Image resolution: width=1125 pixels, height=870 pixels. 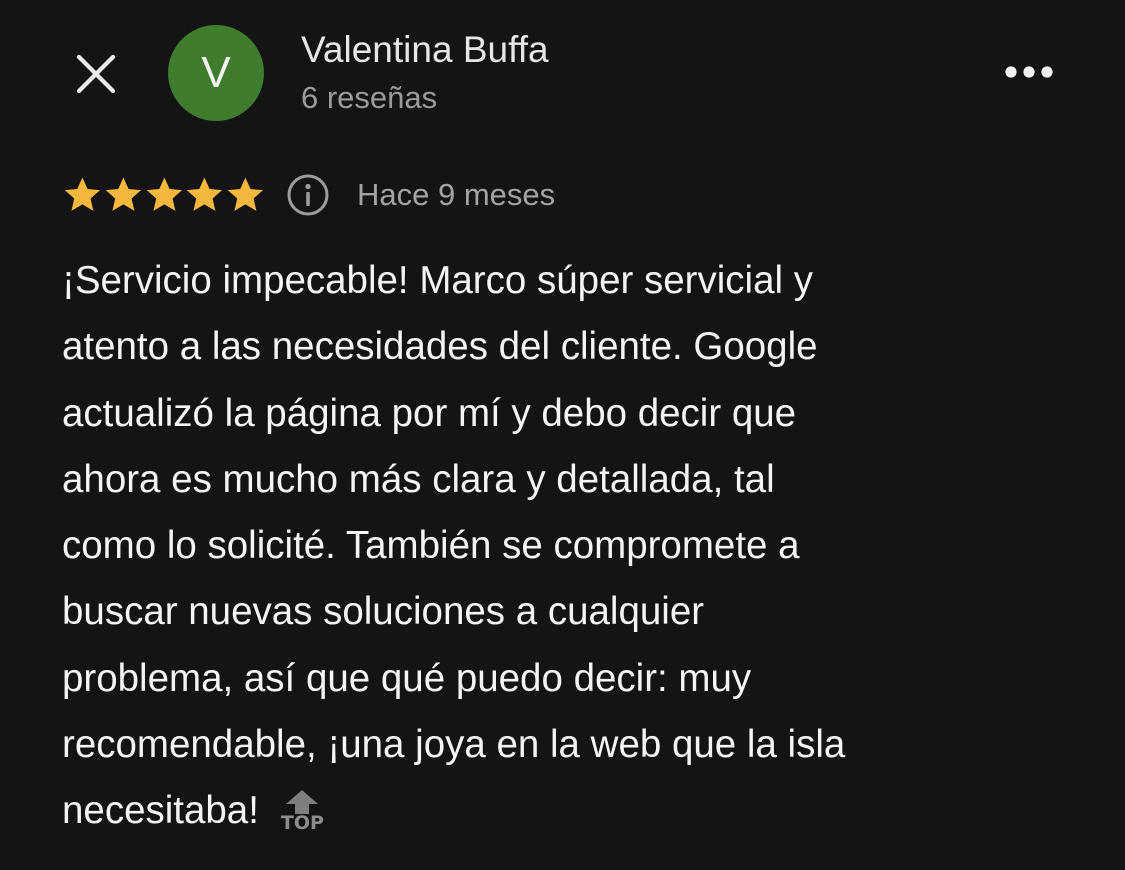 I want to click on info-icon, so click(x=308, y=195).